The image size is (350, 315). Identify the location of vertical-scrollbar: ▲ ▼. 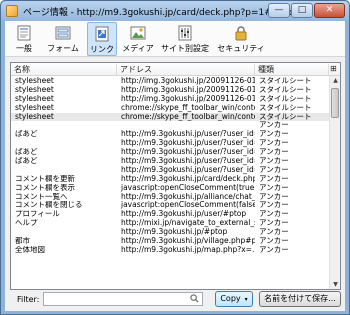
(334, 182).